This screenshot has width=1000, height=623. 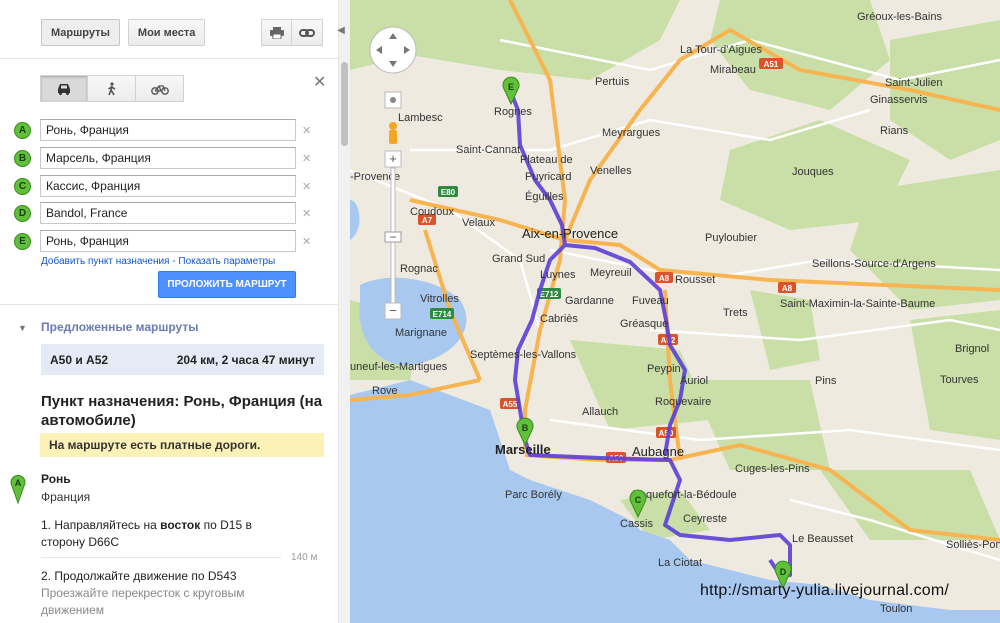 I want to click on svg-text: B, so click(x=525, y=428).